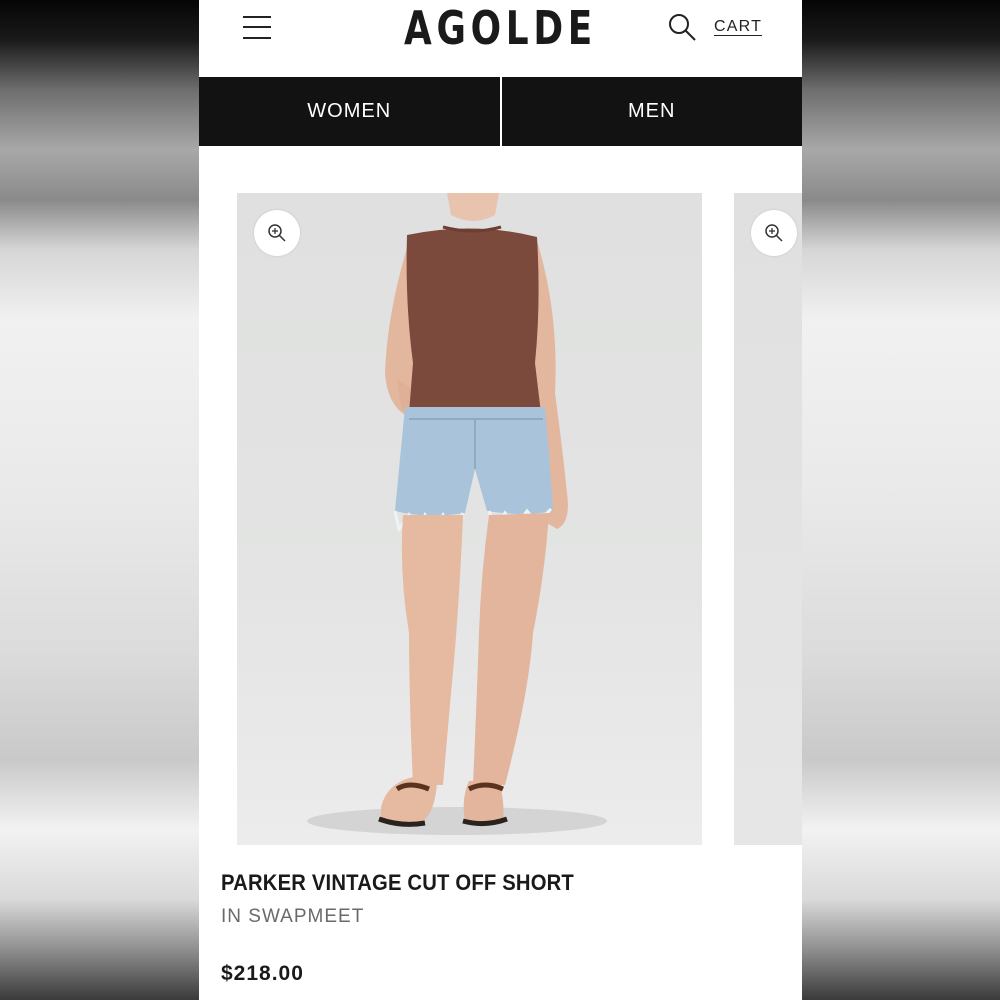  What do you see at coordinates (652, 111) in the screenshot?
I see `tab-men: MEN` at bounding box center [652, 111].